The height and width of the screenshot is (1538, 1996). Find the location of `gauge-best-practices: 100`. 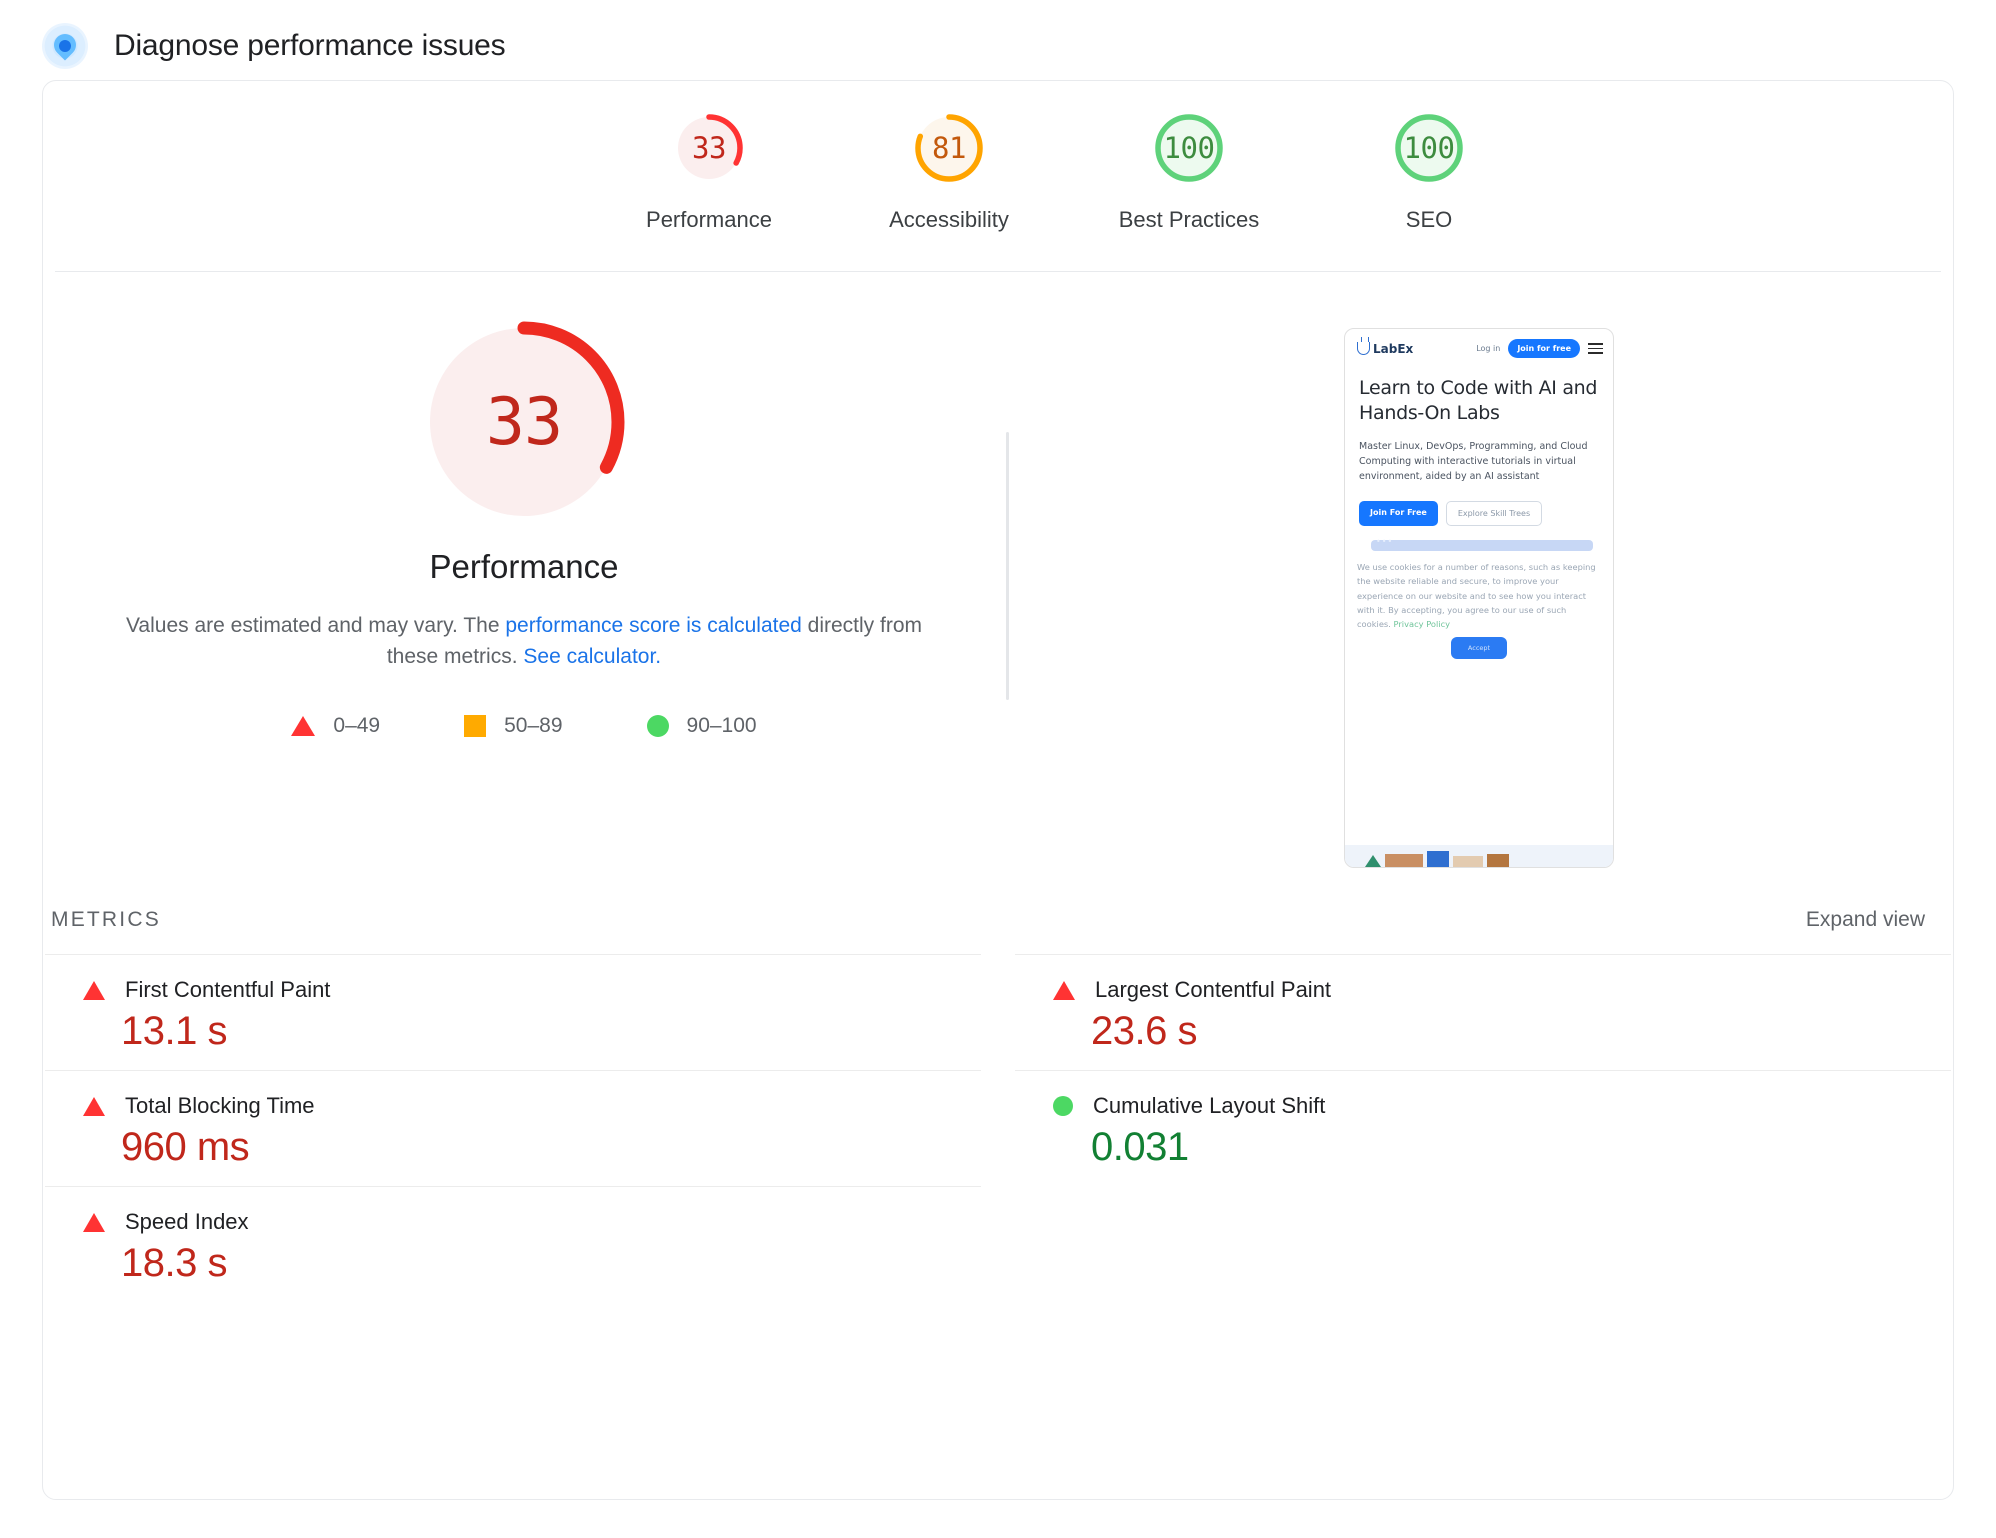

gauge-best-practices: 100 is located at coordinates (1189, 148).